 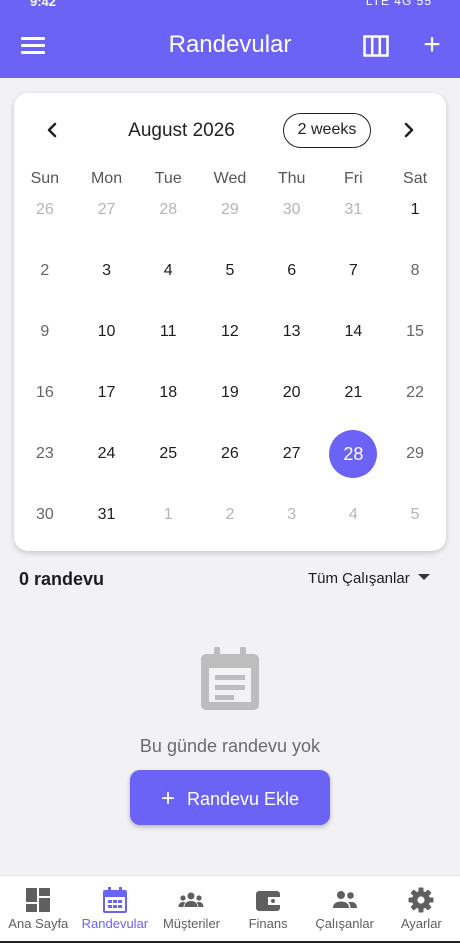 I want to click on add-button: +, so click(x=432, y=45).